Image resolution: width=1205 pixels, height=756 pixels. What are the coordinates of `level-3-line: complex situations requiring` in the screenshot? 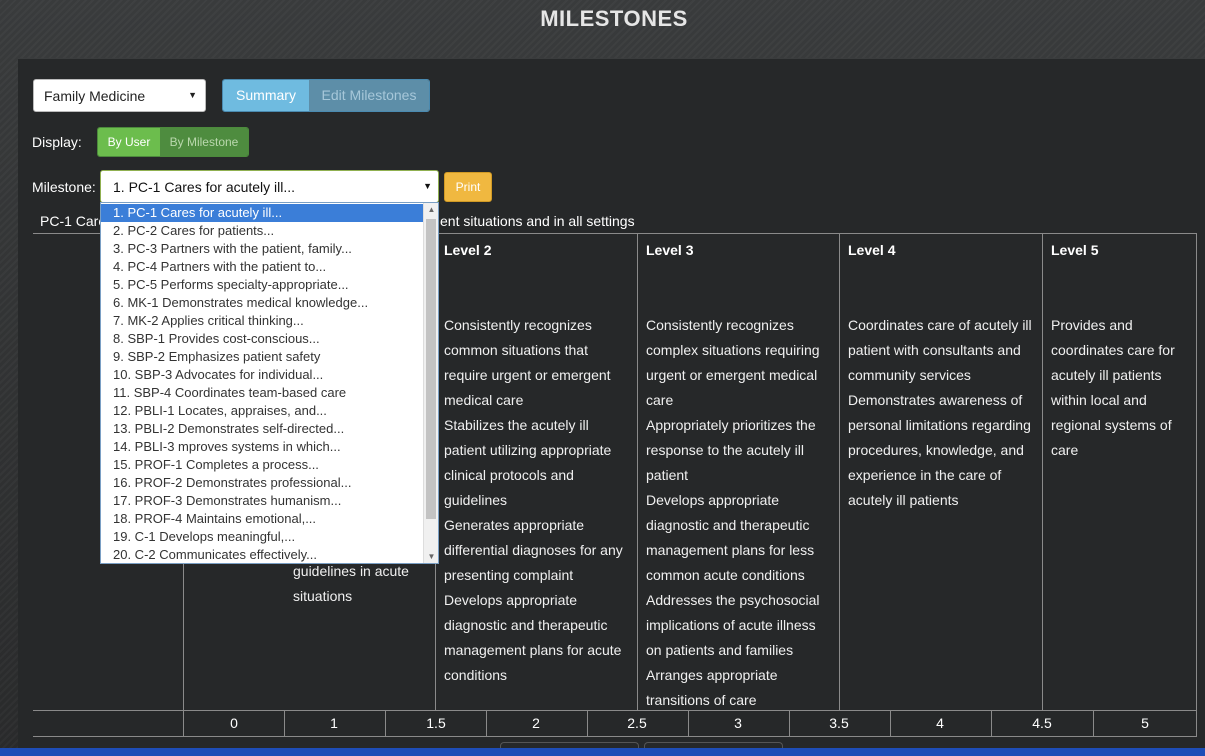 It's located at (733, 350).